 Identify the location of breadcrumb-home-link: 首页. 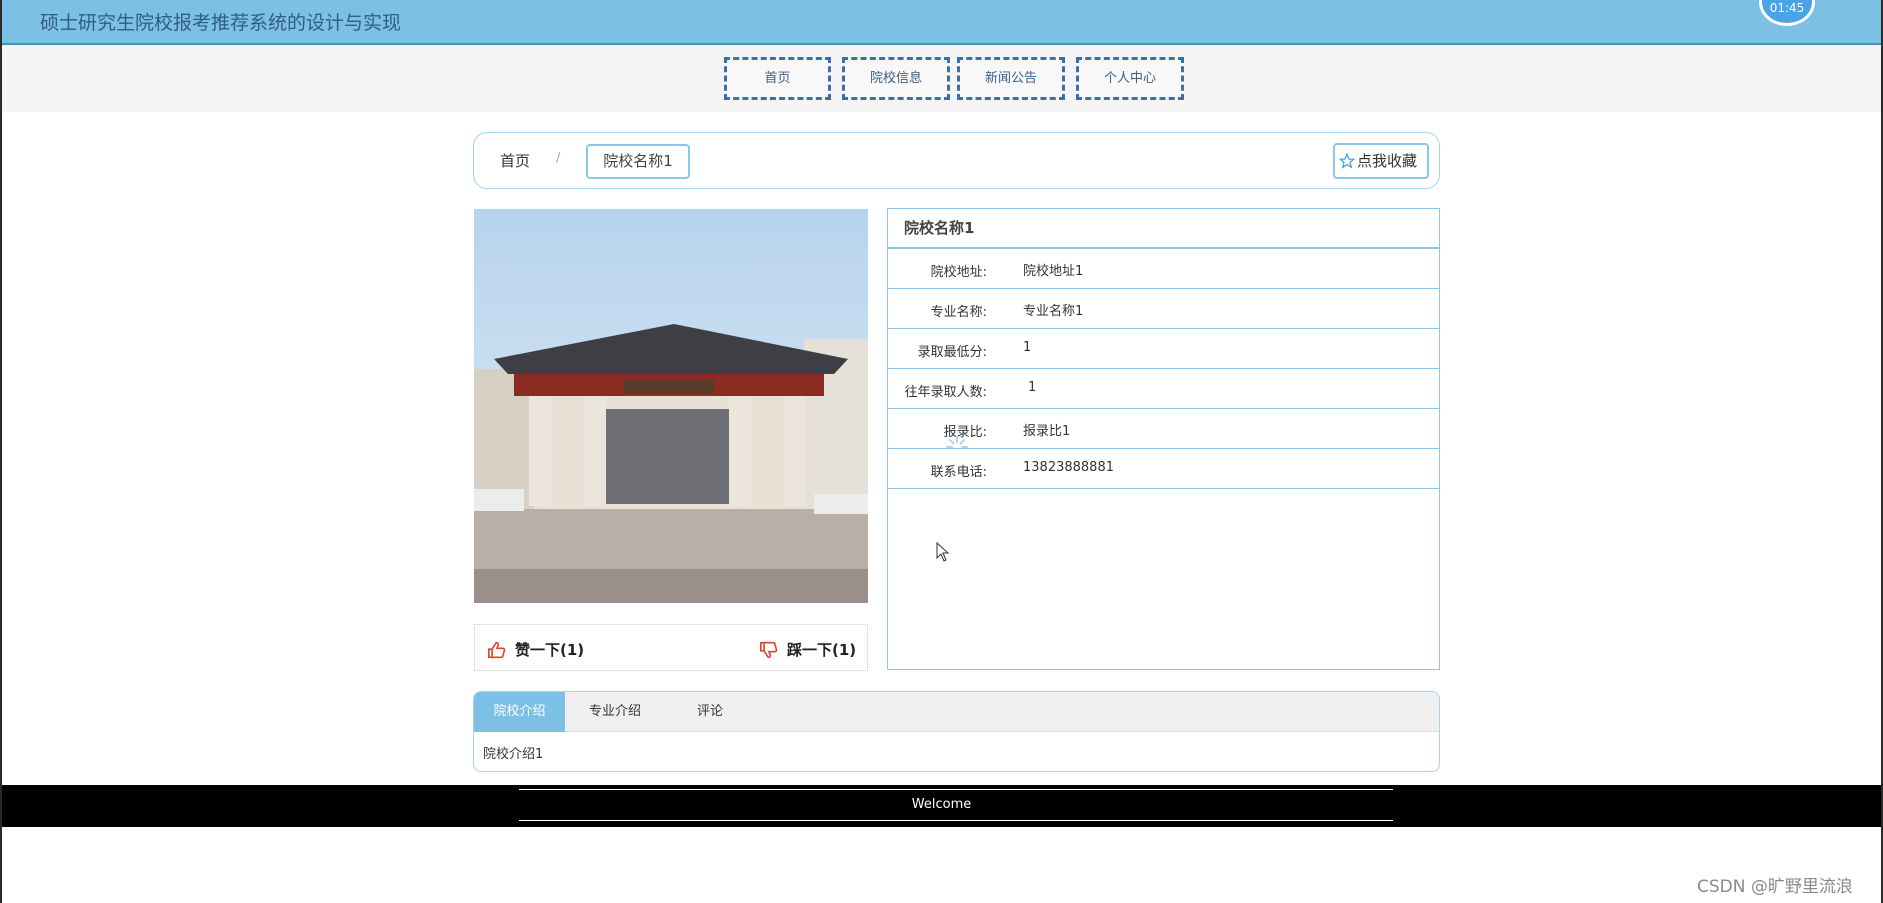
(515, 160).